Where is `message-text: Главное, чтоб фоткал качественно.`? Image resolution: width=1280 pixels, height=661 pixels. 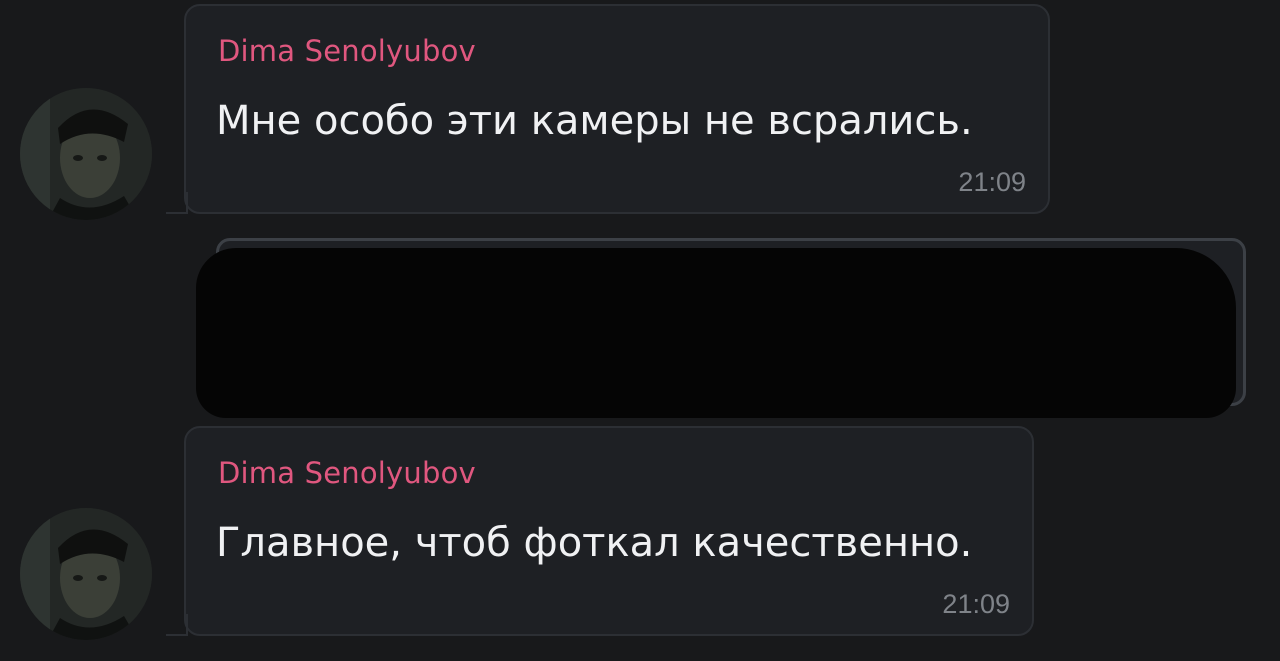 message-text: Главное, чтоб фоткал качественно. is located at coordinates (594, 543).